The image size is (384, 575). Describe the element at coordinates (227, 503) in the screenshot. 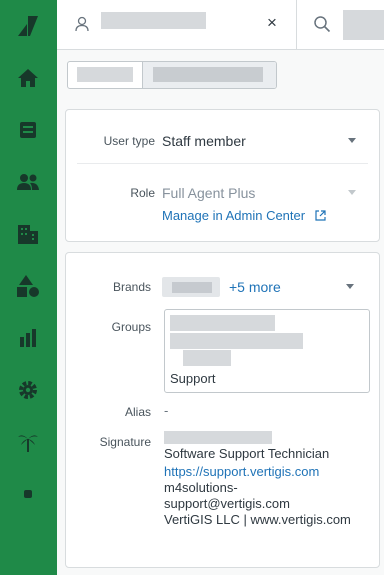

I see `signature-line: support@vertigis.com` at that location.